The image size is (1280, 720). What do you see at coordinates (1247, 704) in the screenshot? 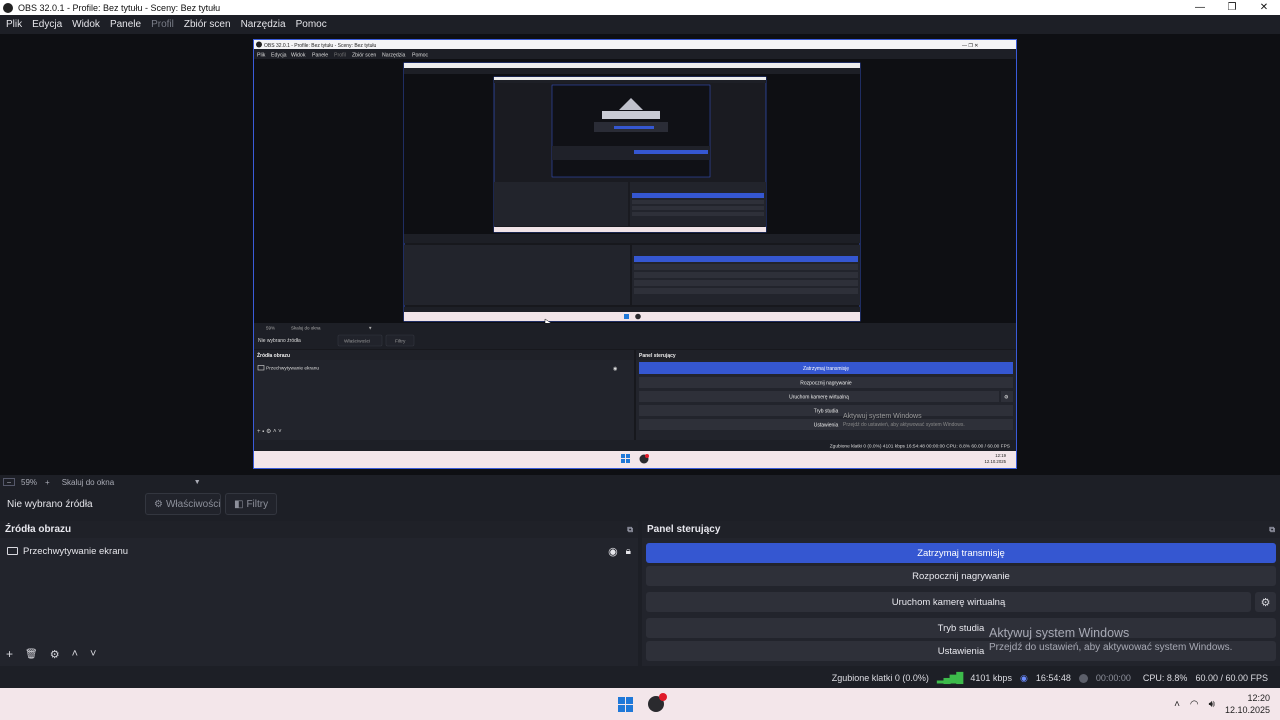
I see `clock: 12:20 12.10.2025` at bounding box center [1247, 704].